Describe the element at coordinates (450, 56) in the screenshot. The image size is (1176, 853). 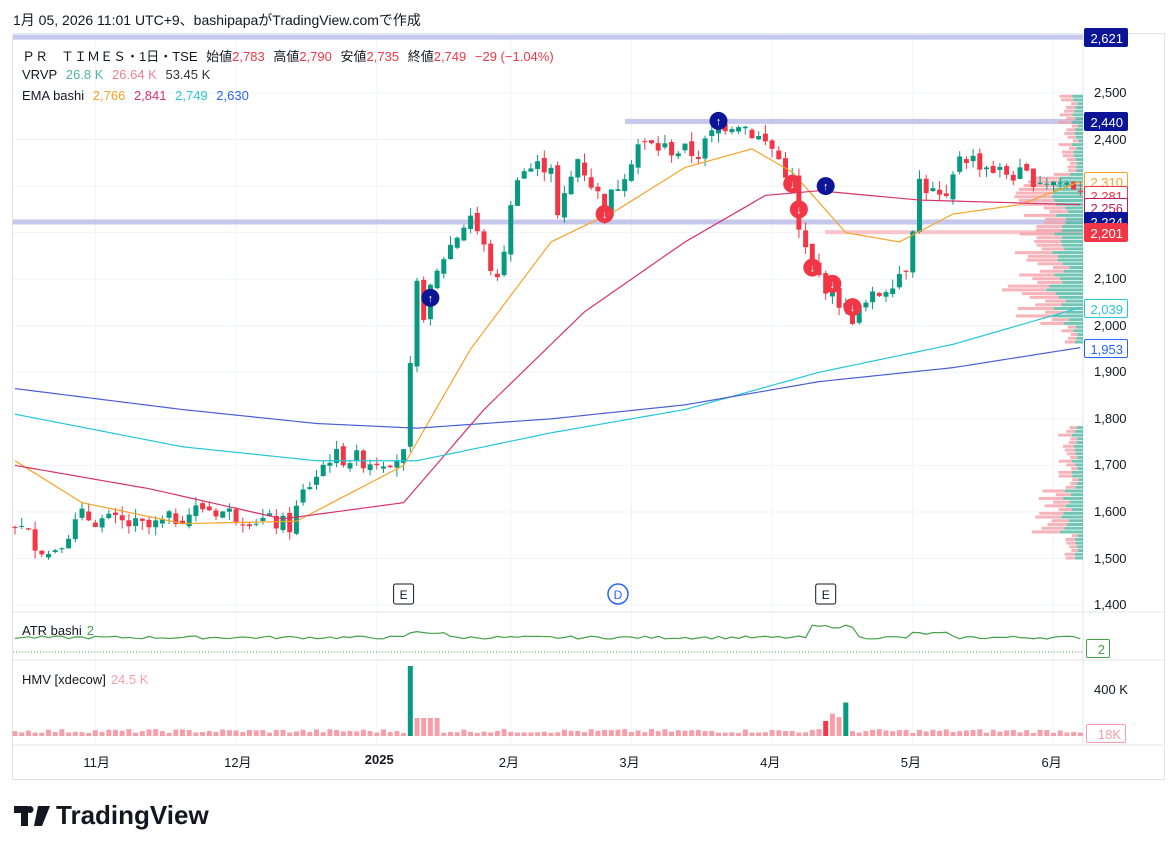
I see `close-value: 2,749` at that location.